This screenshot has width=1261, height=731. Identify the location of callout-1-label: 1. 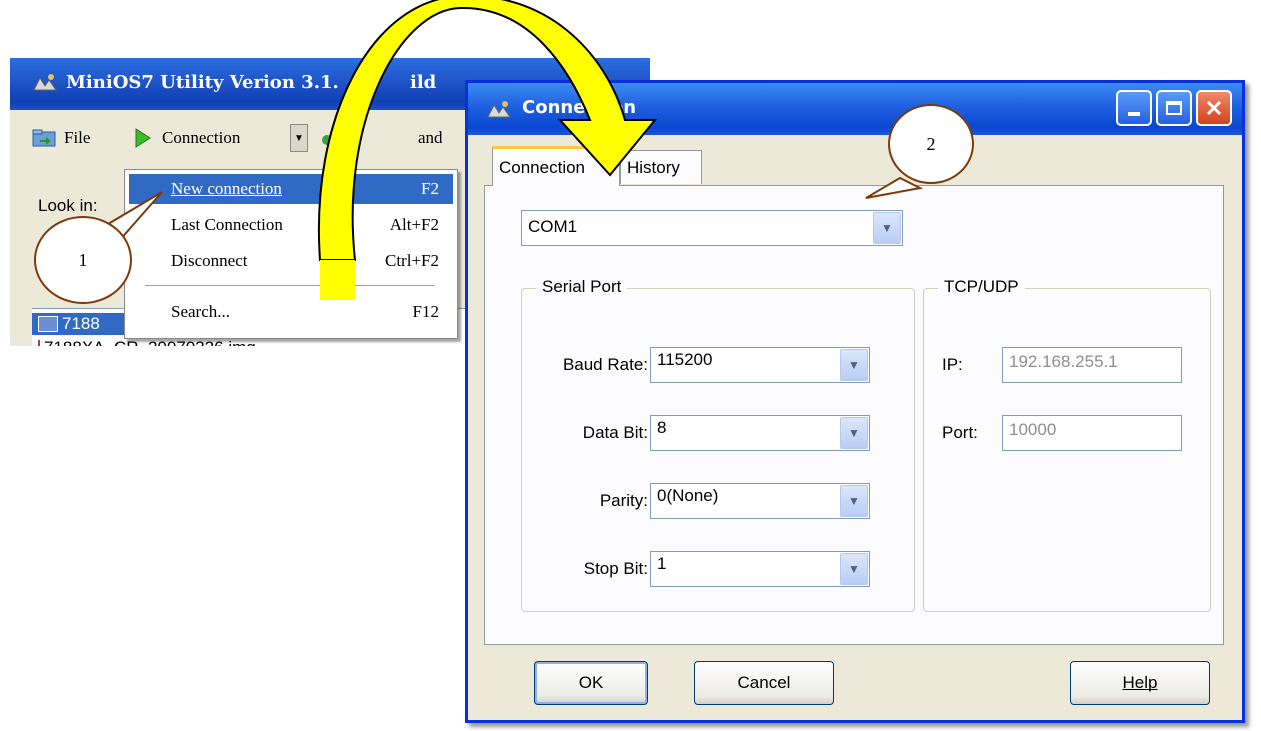
(83, 259).